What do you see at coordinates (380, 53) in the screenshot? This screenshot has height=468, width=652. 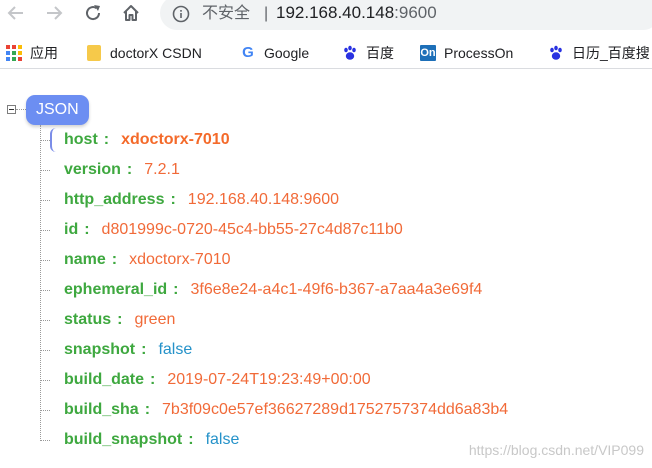 I see `bookmark-label: 百度` at bounding box center [380, 53].